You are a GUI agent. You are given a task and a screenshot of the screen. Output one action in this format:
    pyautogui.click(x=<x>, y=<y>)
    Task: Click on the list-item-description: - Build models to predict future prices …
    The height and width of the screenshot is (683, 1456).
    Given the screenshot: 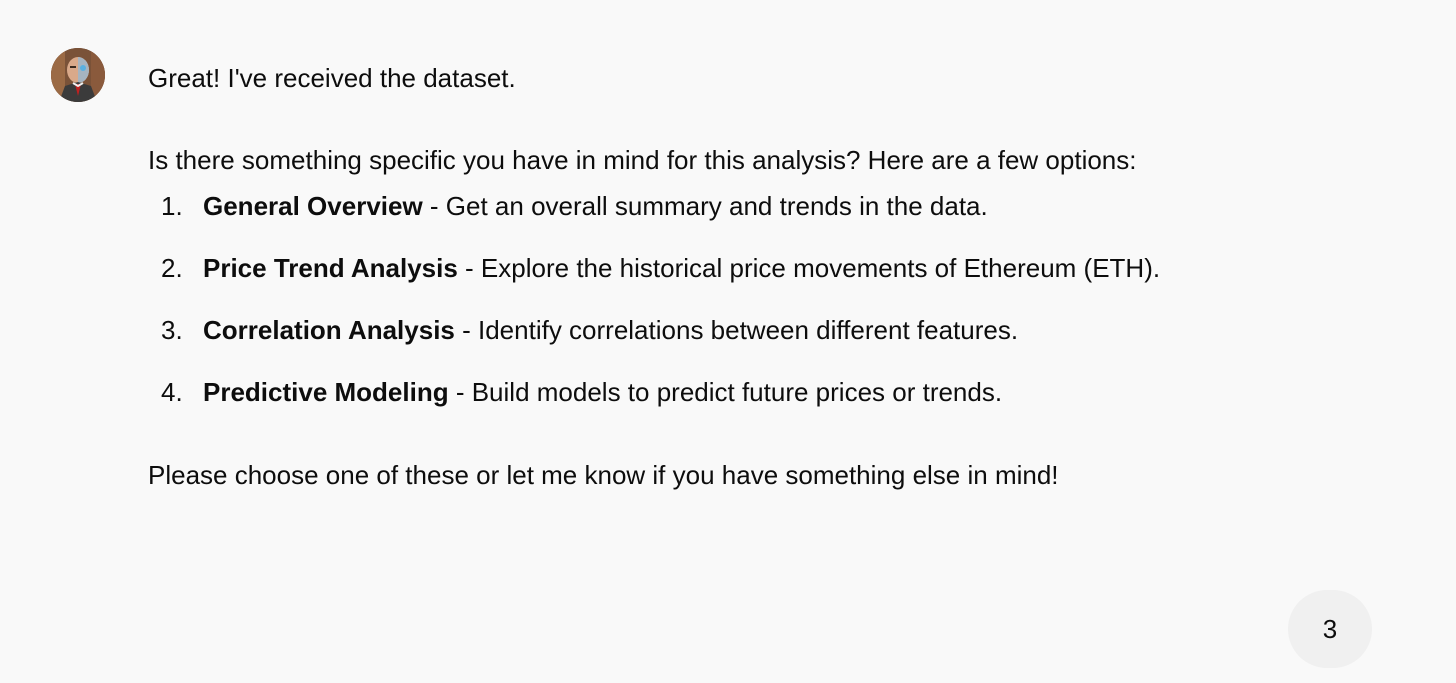 What is the action you would take?
    pyautogui.click(x=725, y=392)
    